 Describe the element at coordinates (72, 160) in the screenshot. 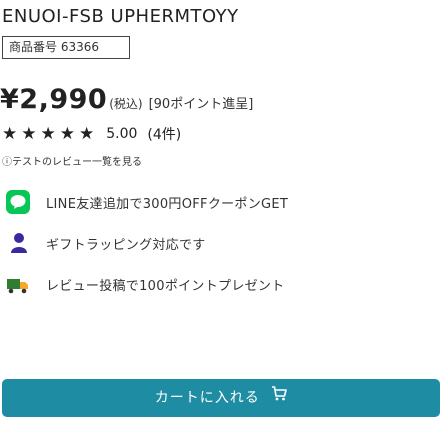

I see `review-list-link: ⓘテストのレビュー一覧を見る` at that location.